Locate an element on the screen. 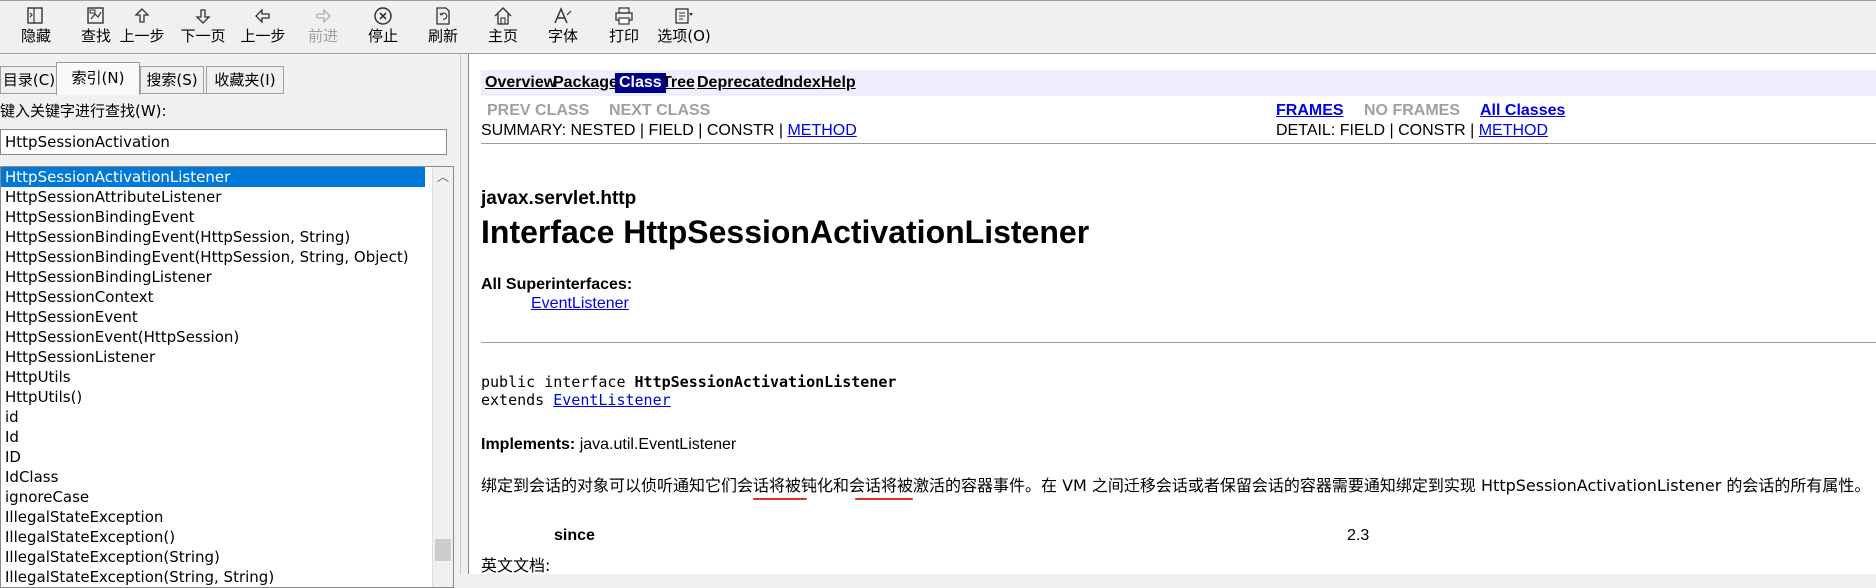 Image resolution: width=1876 pixels, height=588 pixels. nav-class: Class is located at coordinates (640, 83).